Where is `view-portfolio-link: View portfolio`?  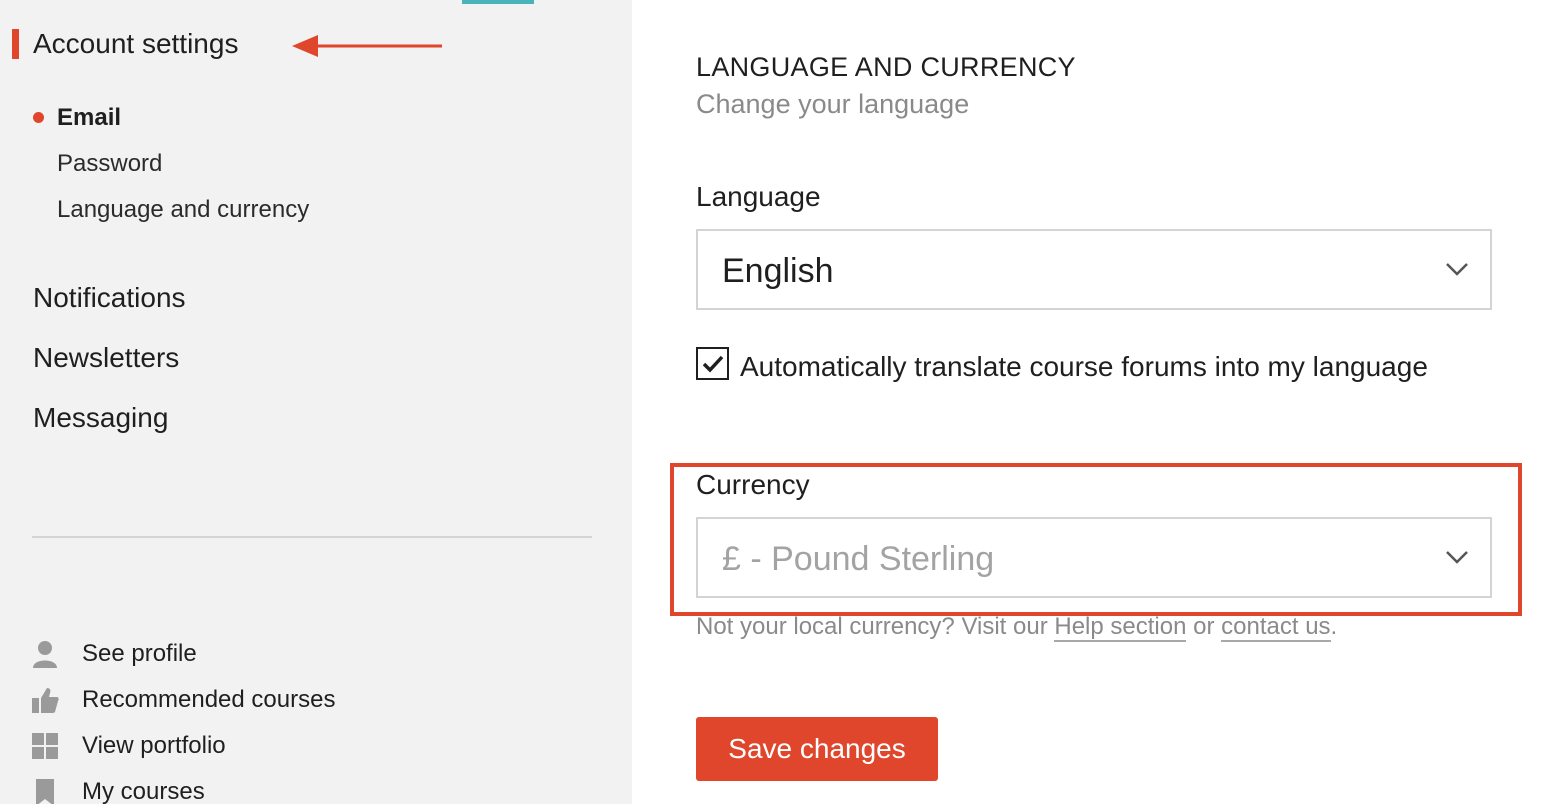 view-portfolio-link: View portfolio is located at coordinates (240, 747).